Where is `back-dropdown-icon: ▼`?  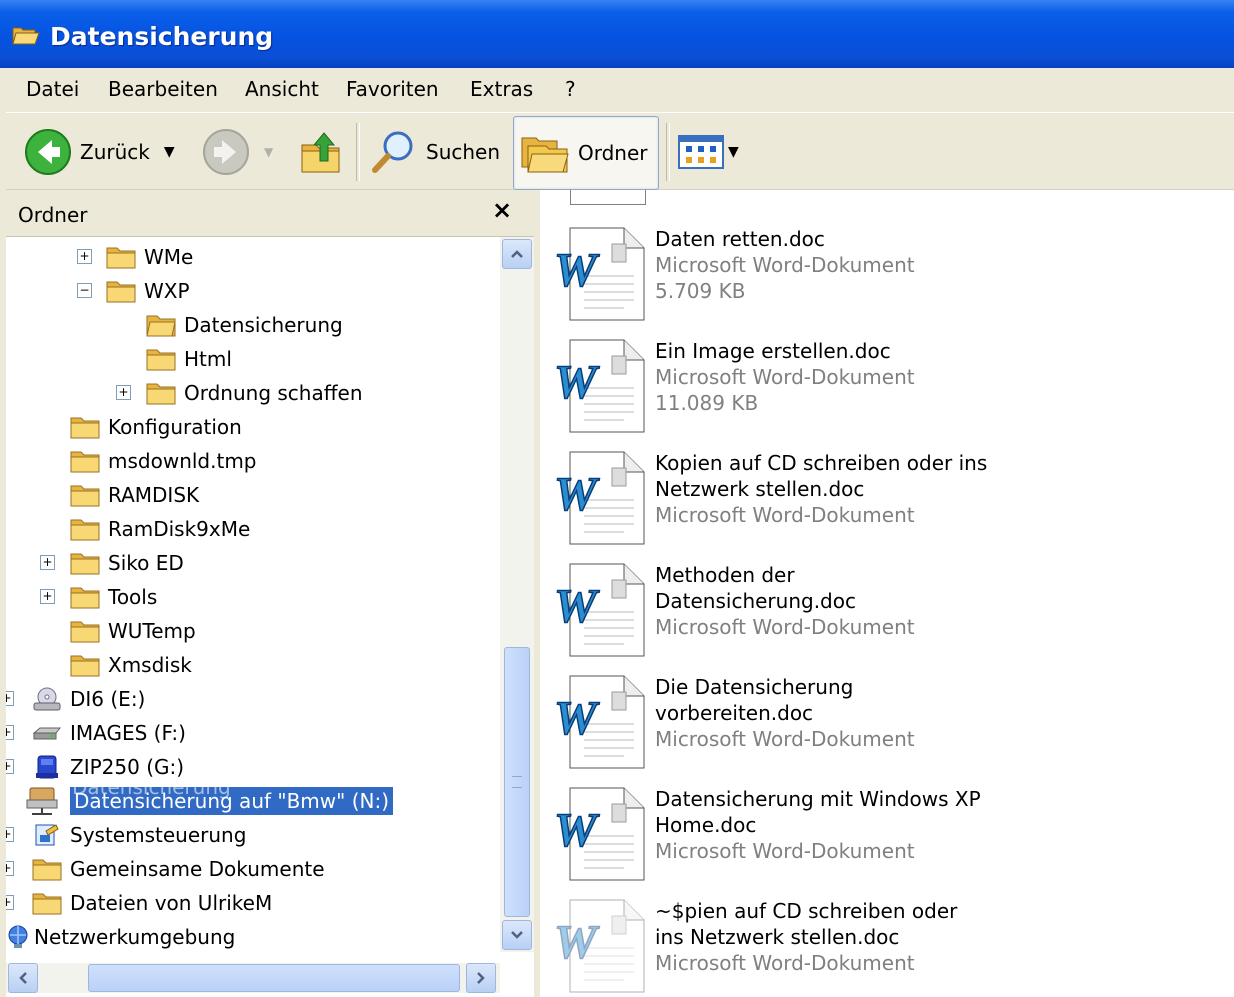
back-dropdown-icon: ▼ is located at coordinates (169, 152).